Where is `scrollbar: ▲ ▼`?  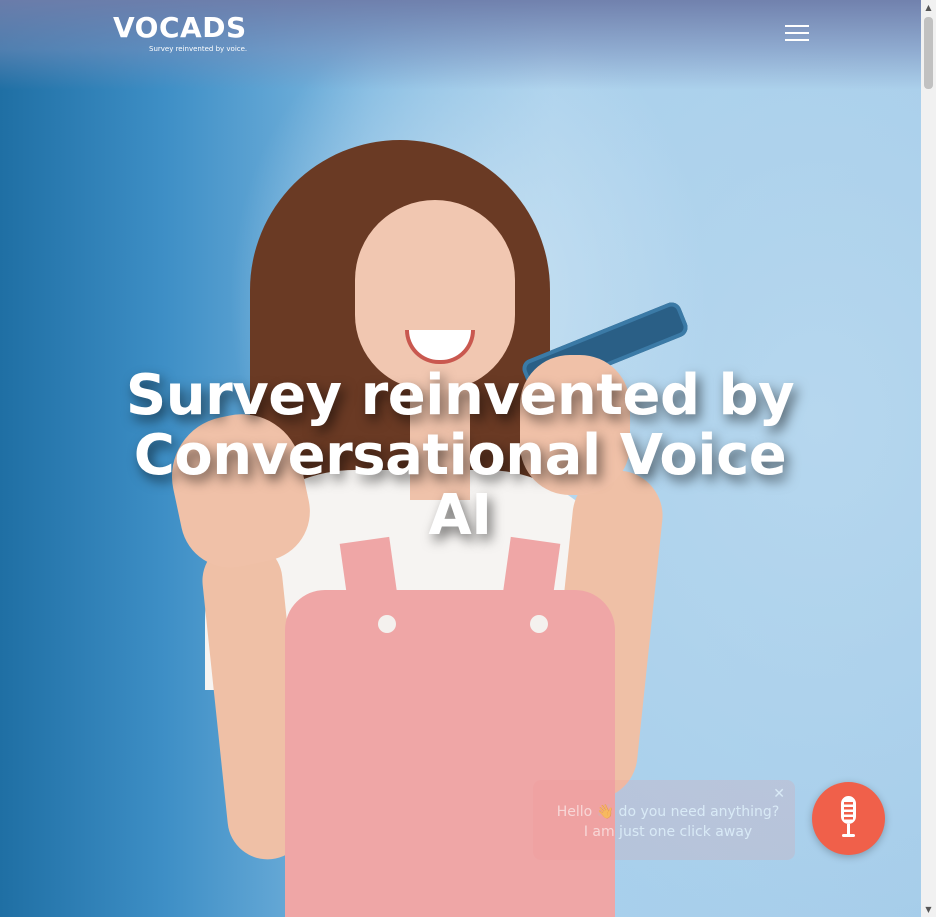 scrollbar: ▲ ▼ is located at coordinates (928, 458).